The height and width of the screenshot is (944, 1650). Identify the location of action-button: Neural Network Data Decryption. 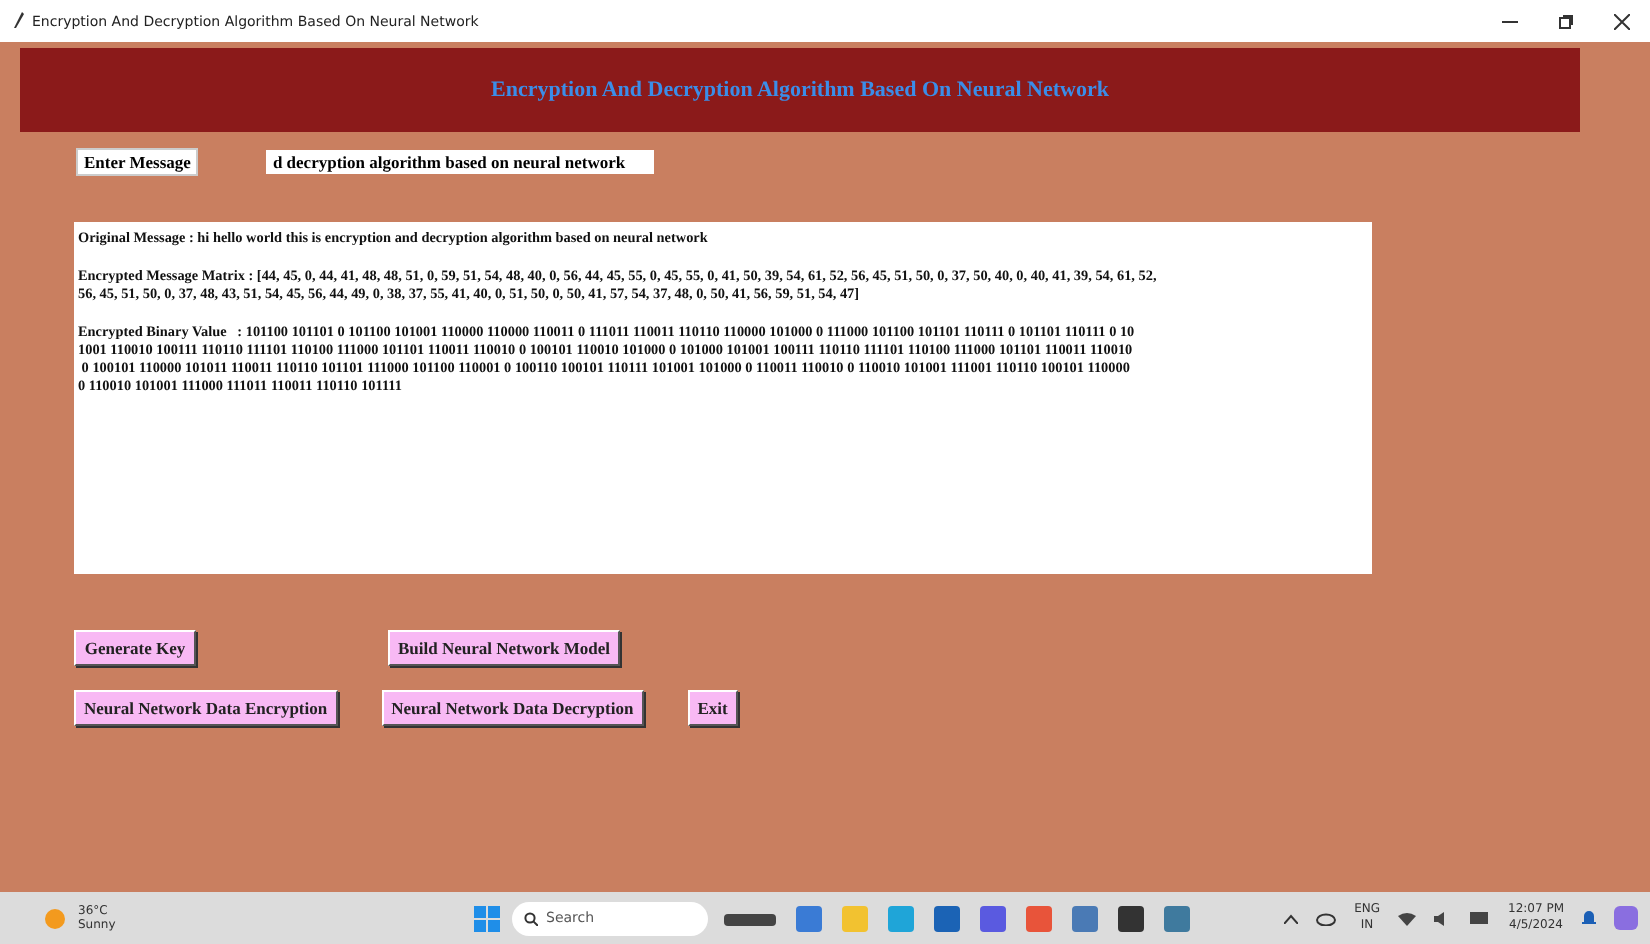
(512, 708).